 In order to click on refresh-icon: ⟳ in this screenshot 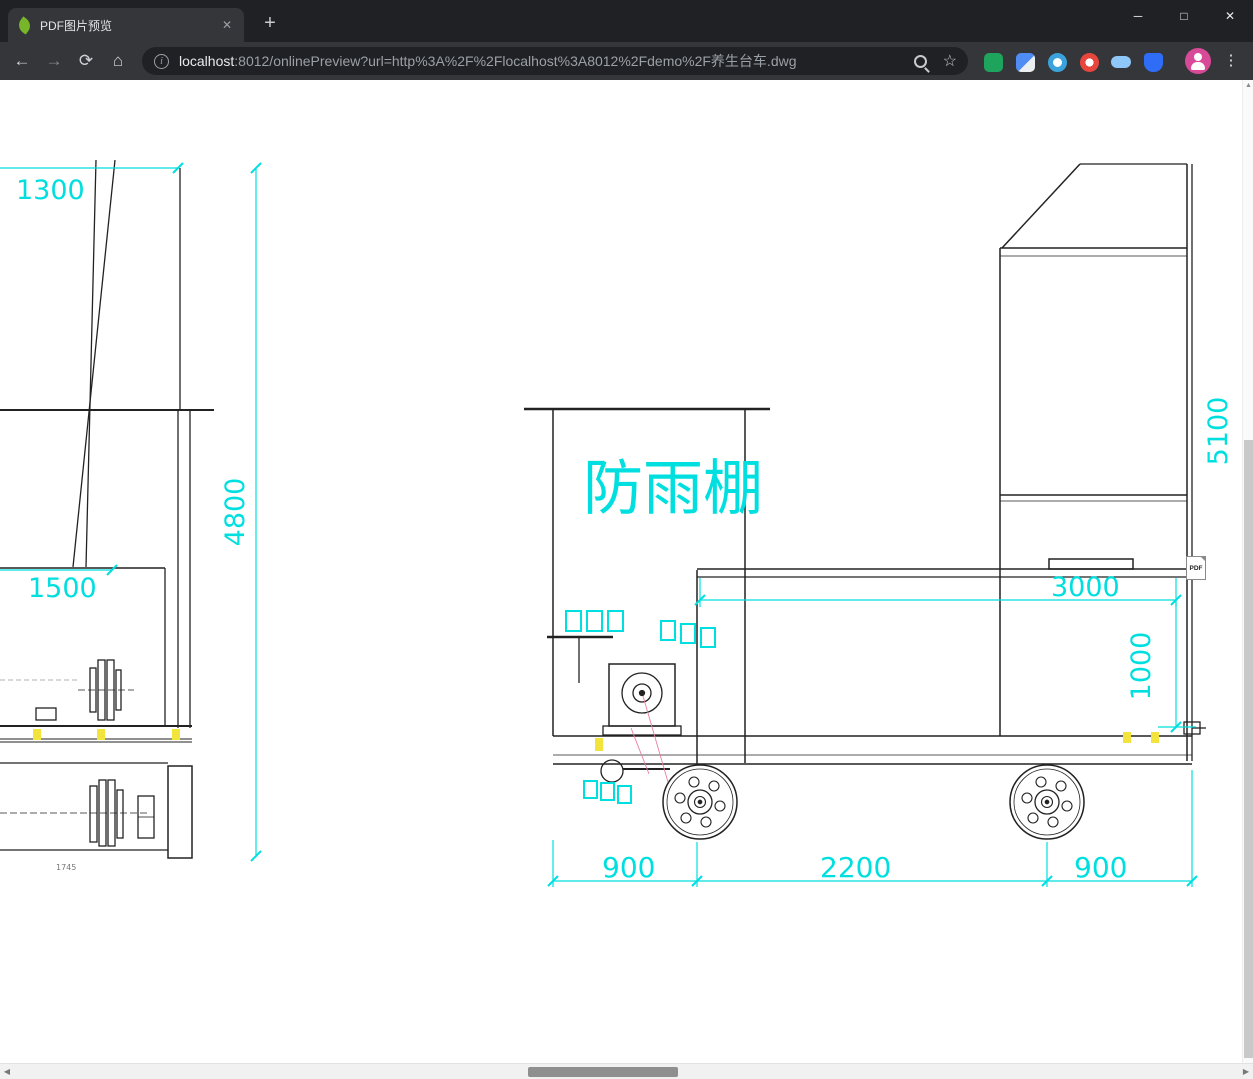, I will do `click(86, 61)`.